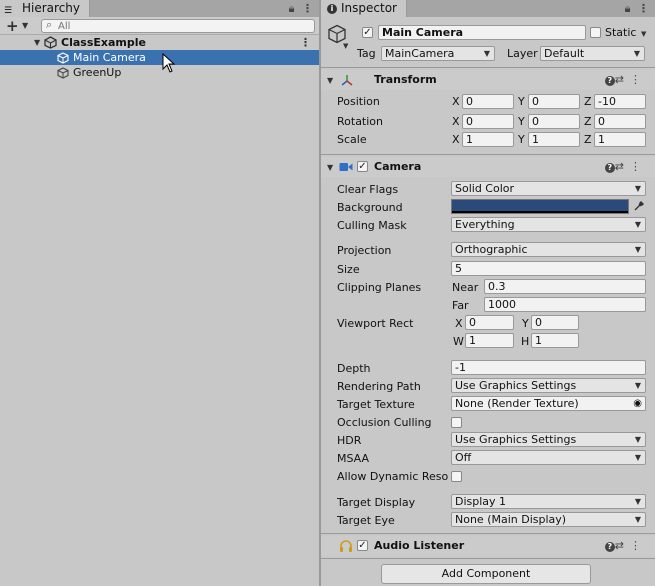  Describe the element at coordinates (159, 57) in the screenshot. I see `hierarchy-item-main-camera: Main Camera` at that location.